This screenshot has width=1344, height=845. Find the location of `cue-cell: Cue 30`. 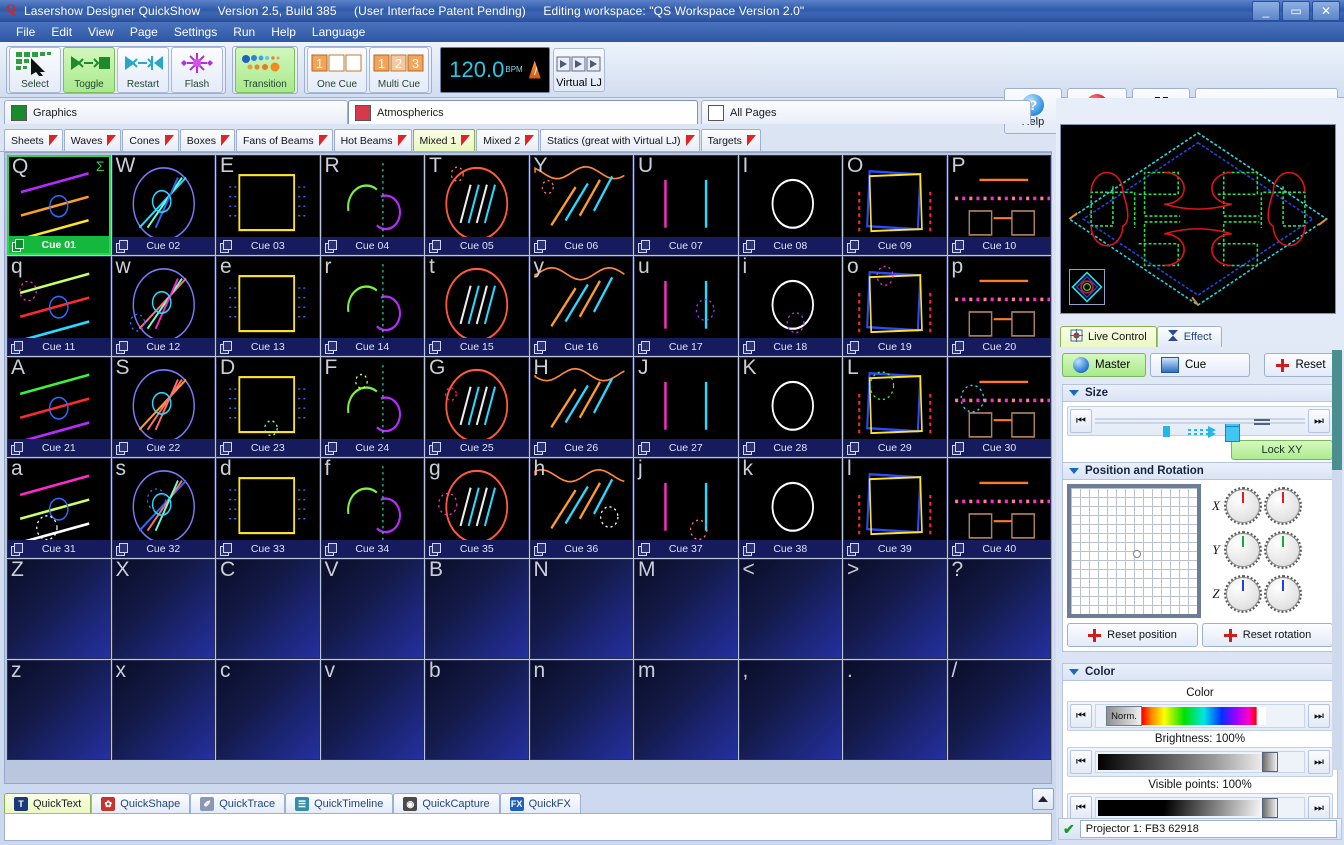

cue-cell: Cue 30 is located at coordinates (999, 407).